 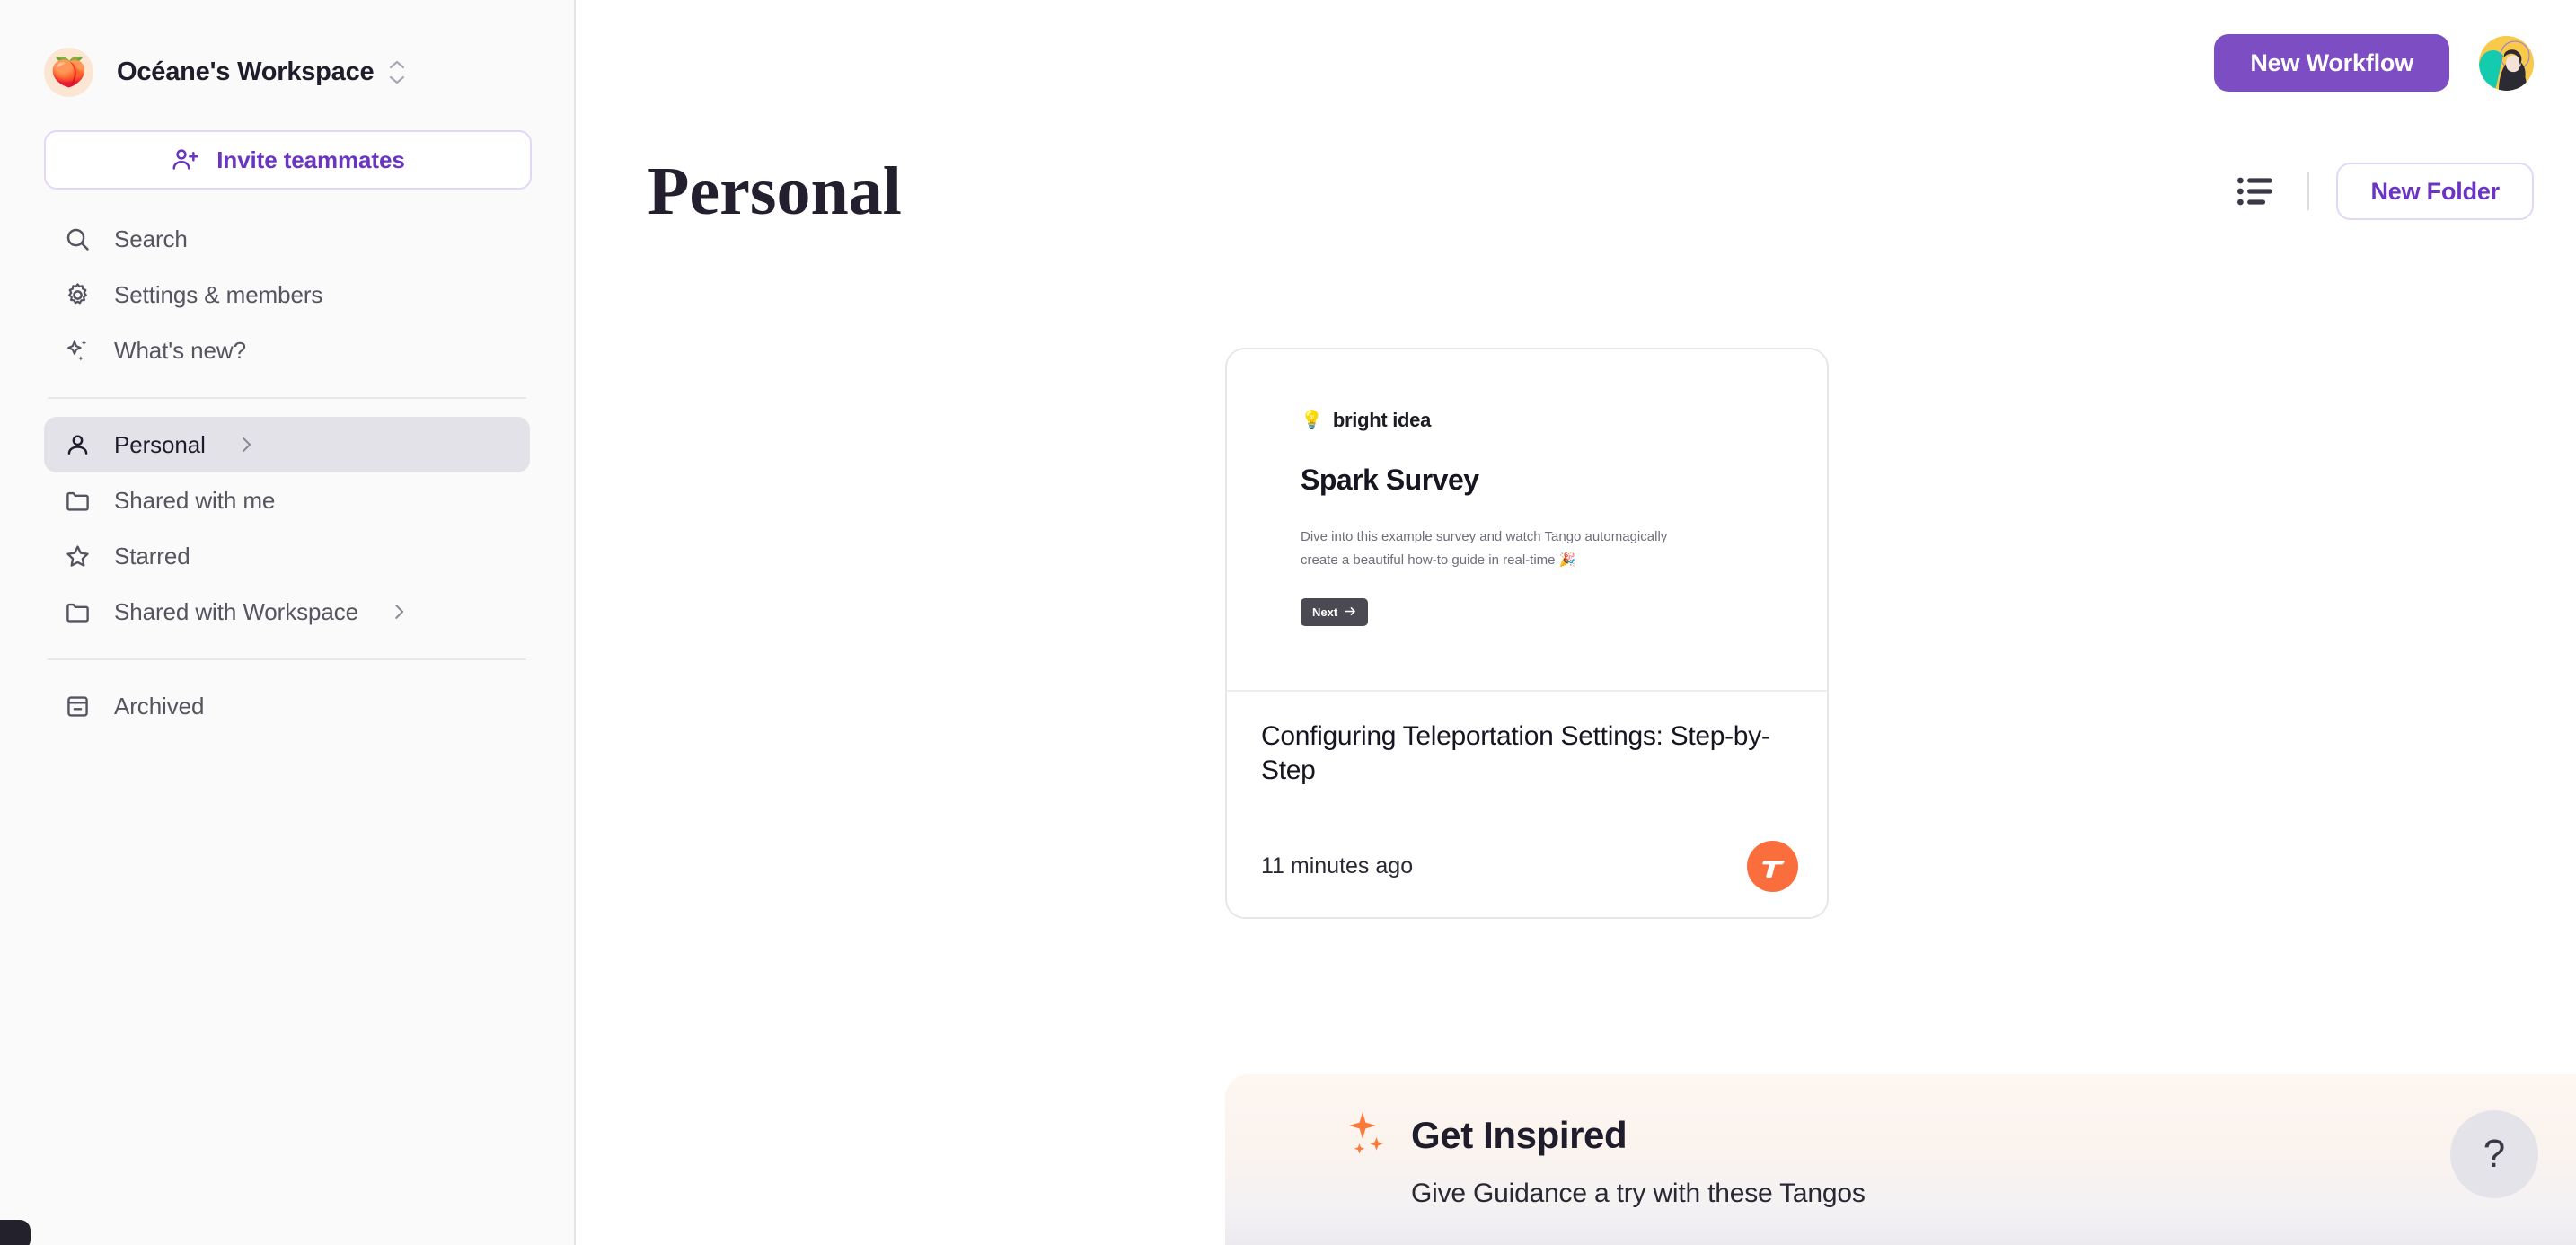 I want to click on sidebar-item-search: Search, so click(x=287, y=239).